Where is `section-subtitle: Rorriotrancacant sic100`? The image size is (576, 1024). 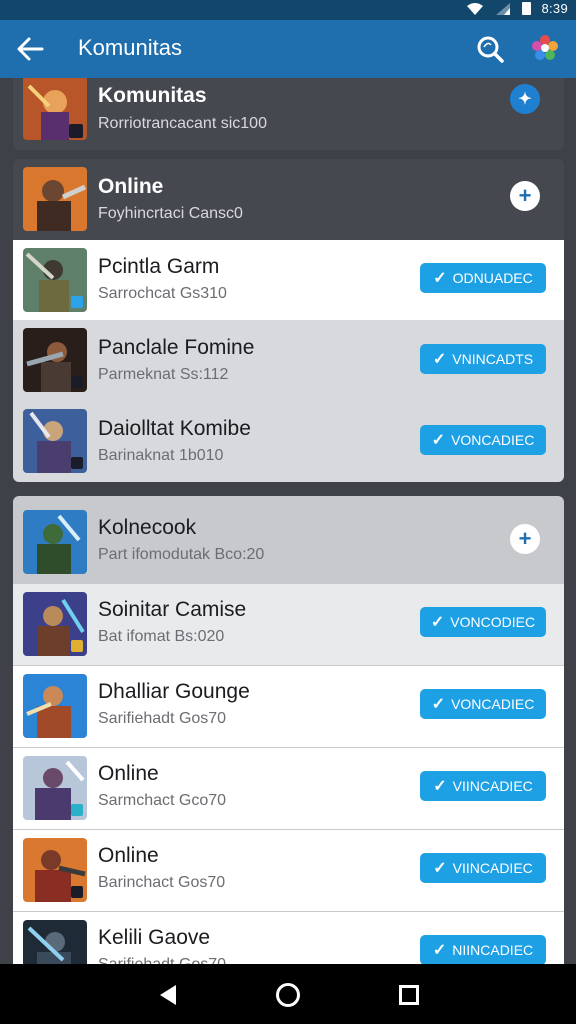 section-subtitle: Rorriotrancacant sic100 is located at coordinates (182, 123).